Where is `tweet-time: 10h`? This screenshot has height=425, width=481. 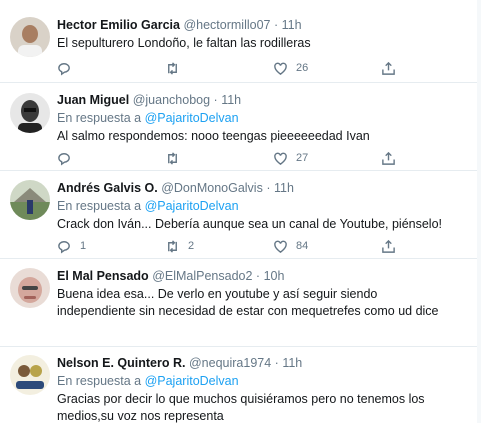 tweet-time: 10h is located at coordinates (274, 276).